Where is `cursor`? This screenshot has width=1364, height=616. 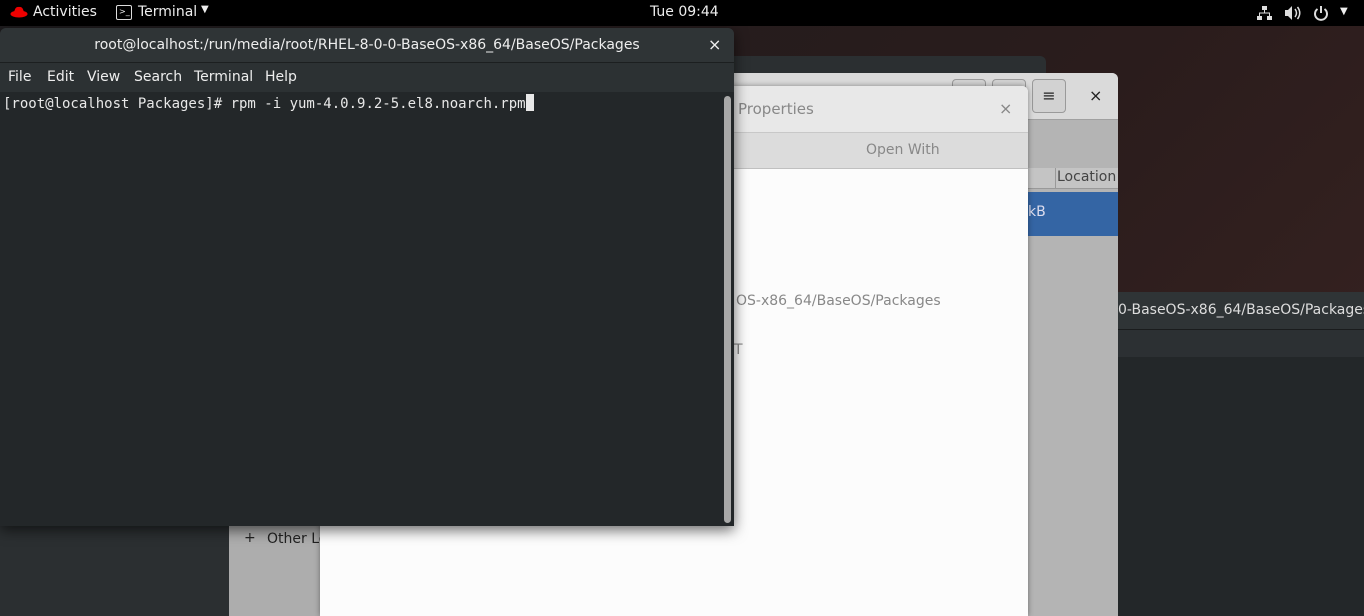
cursor is located at coordinates (529, 102).